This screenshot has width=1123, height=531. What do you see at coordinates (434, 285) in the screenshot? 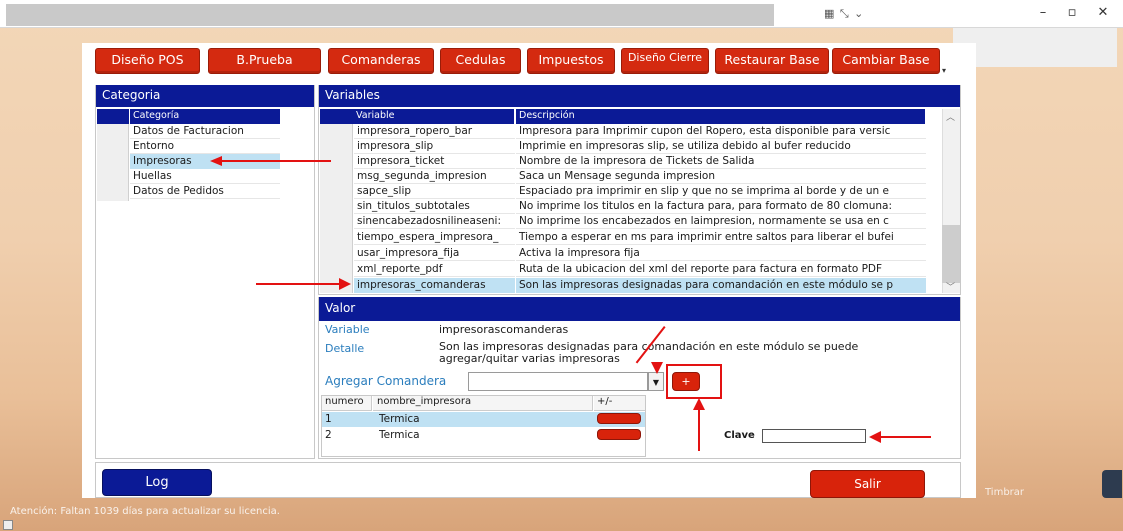
I see `variable-name-selected: impresoras_comanderas` at bounding box center [434, 285].